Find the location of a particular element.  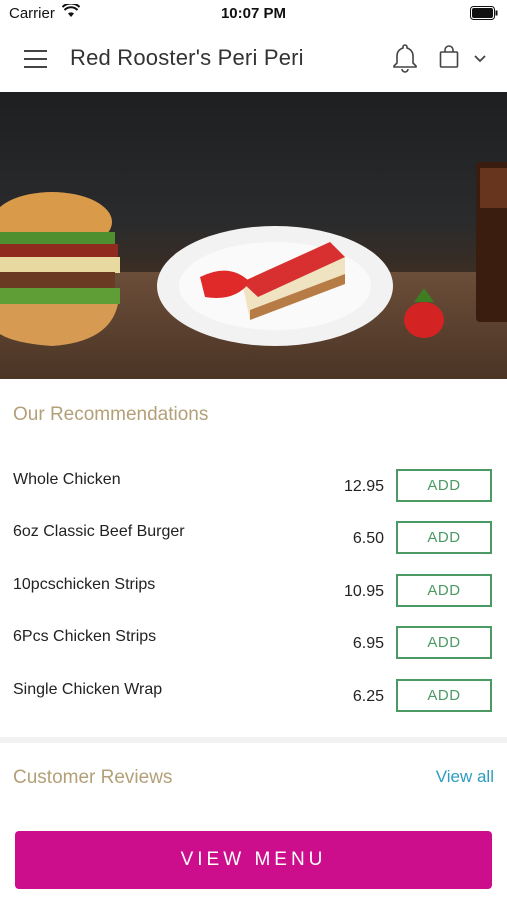

status-bar: Carrier 10:07 PM is located at coordinates (253, 14).